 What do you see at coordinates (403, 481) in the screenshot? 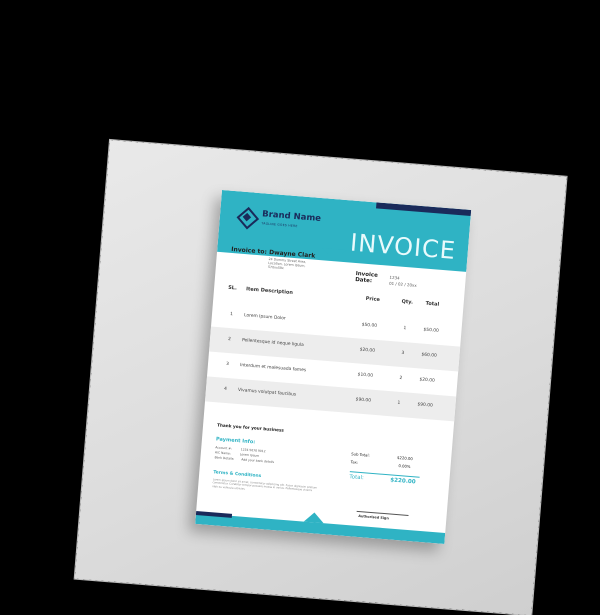
I see `total-value: $220.00` at bounding box center [403, 481].